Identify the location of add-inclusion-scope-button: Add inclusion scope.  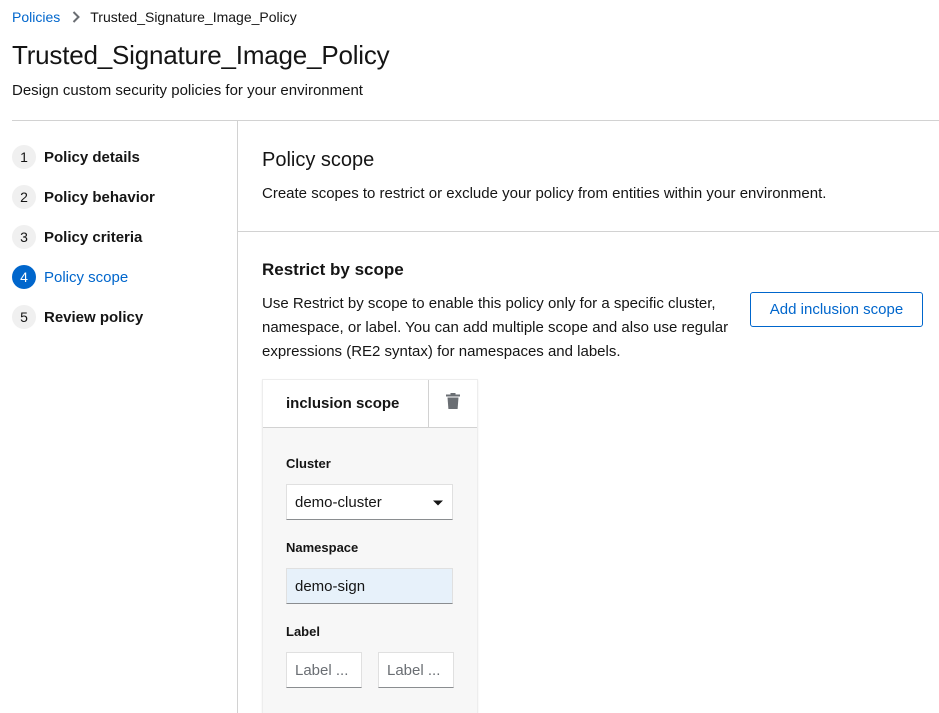
(836, 309).